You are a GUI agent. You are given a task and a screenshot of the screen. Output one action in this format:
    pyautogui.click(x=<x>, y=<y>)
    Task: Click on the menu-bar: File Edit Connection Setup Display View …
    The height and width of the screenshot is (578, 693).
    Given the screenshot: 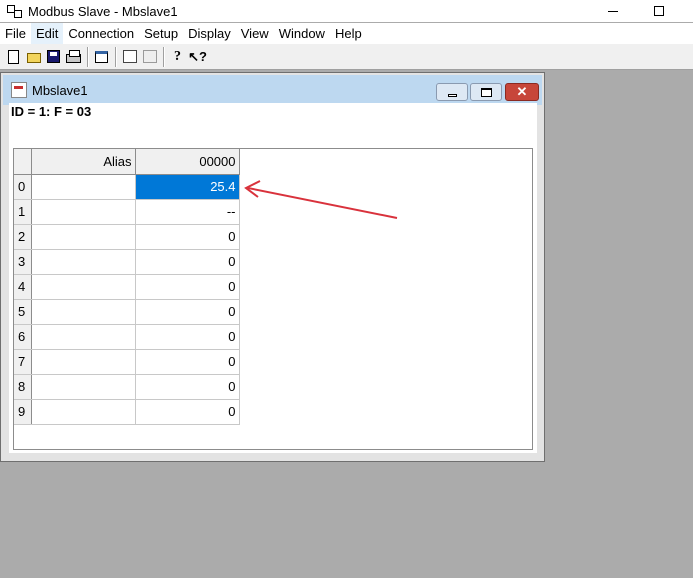 What is the action you would take?
    pyautogui.click(x=346, y=33)
    